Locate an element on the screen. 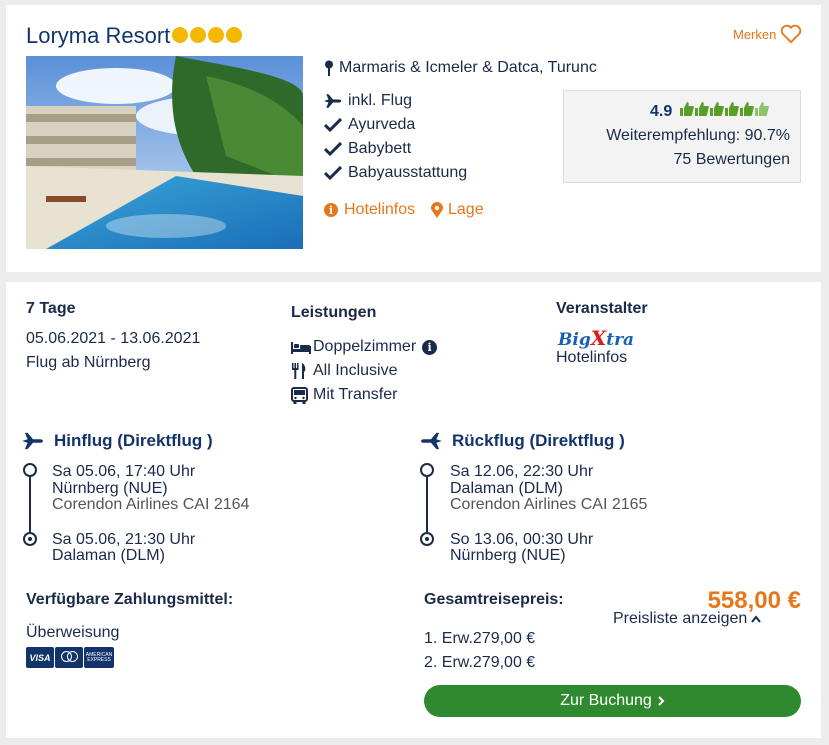 The width and height of the screenshot is (829, 745). return-header: Rückflug (Direktflug ) is located at coordinates (522, 441).